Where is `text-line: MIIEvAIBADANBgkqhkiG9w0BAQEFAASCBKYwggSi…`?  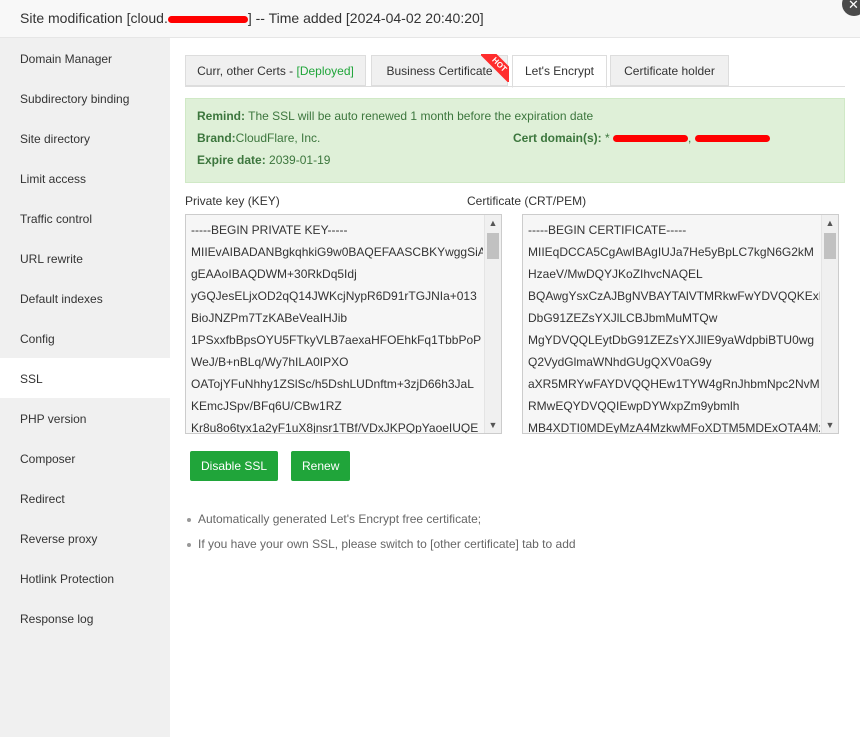 text-line: MIIEvAIBADANBgkqhkiG9w0BAQEFAASCBKYwggSi… is located at coordinates (337, 252).